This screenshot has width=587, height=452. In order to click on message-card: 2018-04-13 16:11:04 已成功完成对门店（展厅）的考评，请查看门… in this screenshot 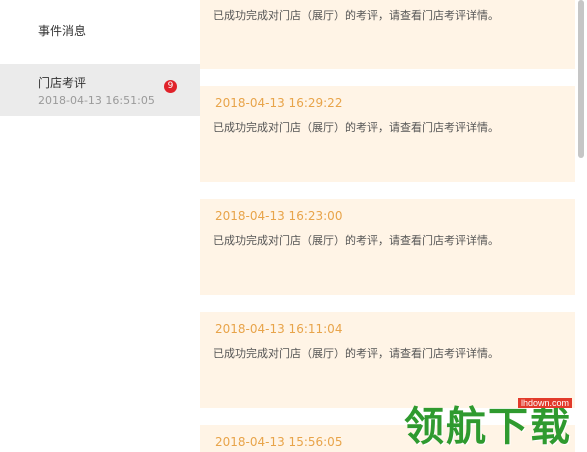, I will do `click(387, 360)`.